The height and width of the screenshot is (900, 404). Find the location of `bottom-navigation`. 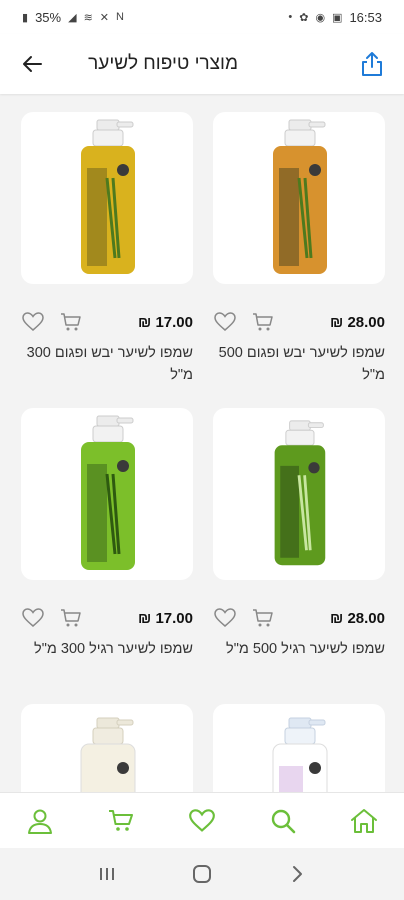

bottom-navigation is located at coordinates (202, 820).